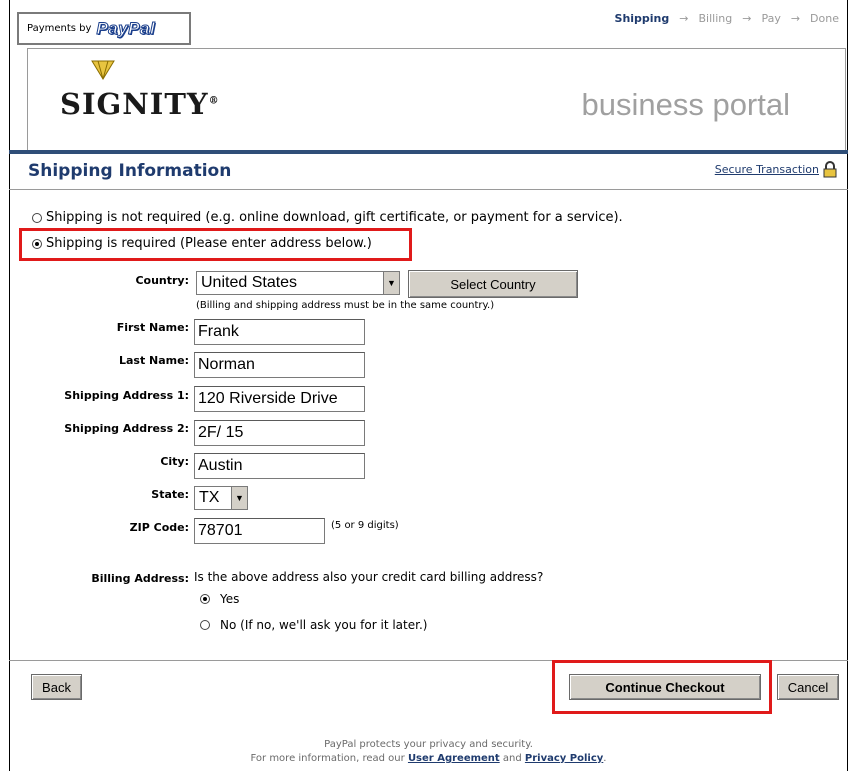 Image resolution: width=849 pixels, height=771 pixels. I want to click on step-billing: Billing, so click(715, 18).